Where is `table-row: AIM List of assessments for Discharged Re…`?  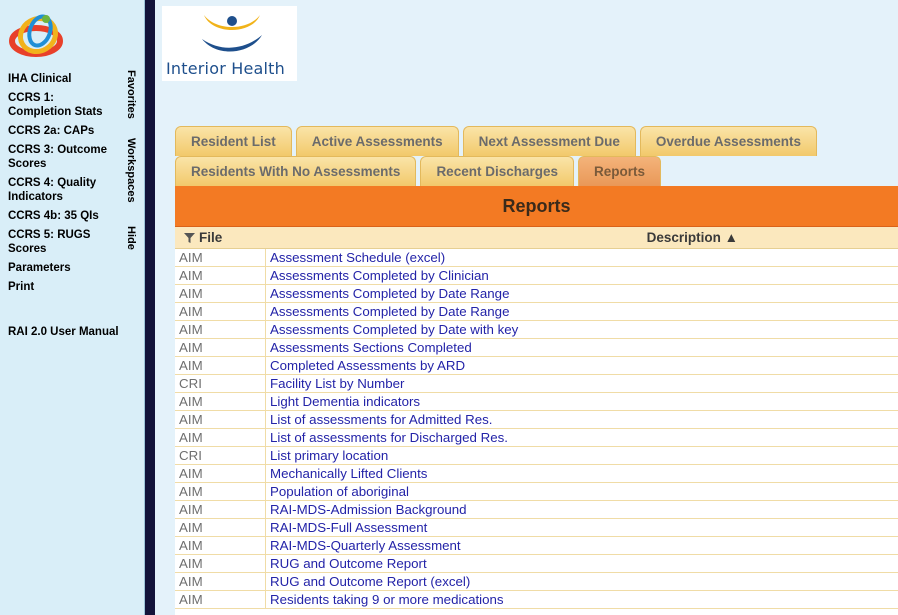 table-row: AIM List of assessments for Discharged Re… is located at coordinates (536, 437).